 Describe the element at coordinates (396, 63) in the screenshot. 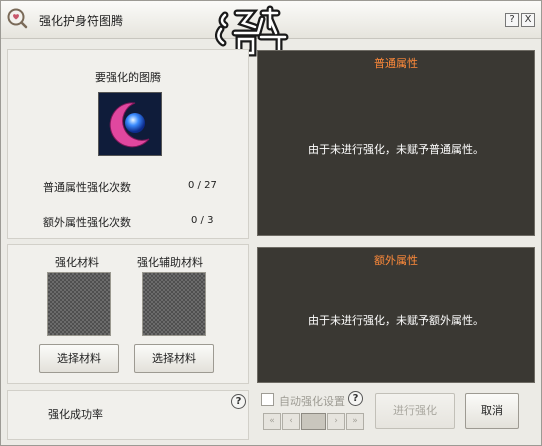

I see `normal-attribute-title: 普通属性` at that location.